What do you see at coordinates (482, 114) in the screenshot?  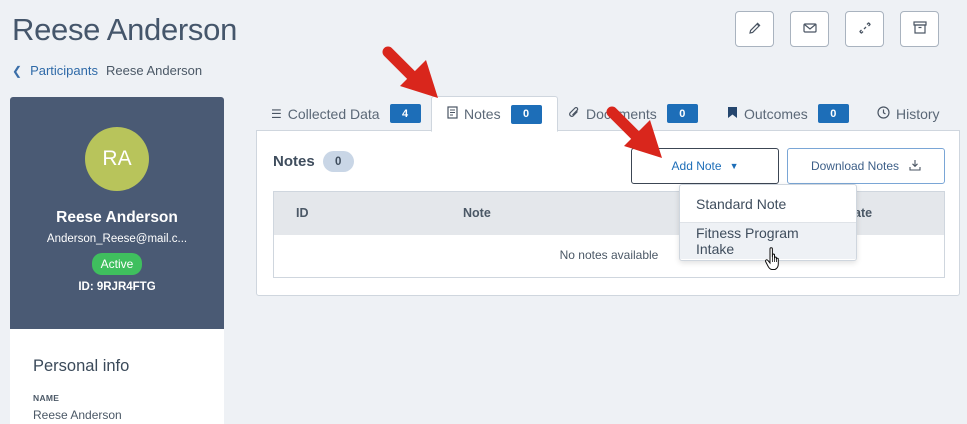 I see `tab-label: Notes` at bounding box center [482, 114].